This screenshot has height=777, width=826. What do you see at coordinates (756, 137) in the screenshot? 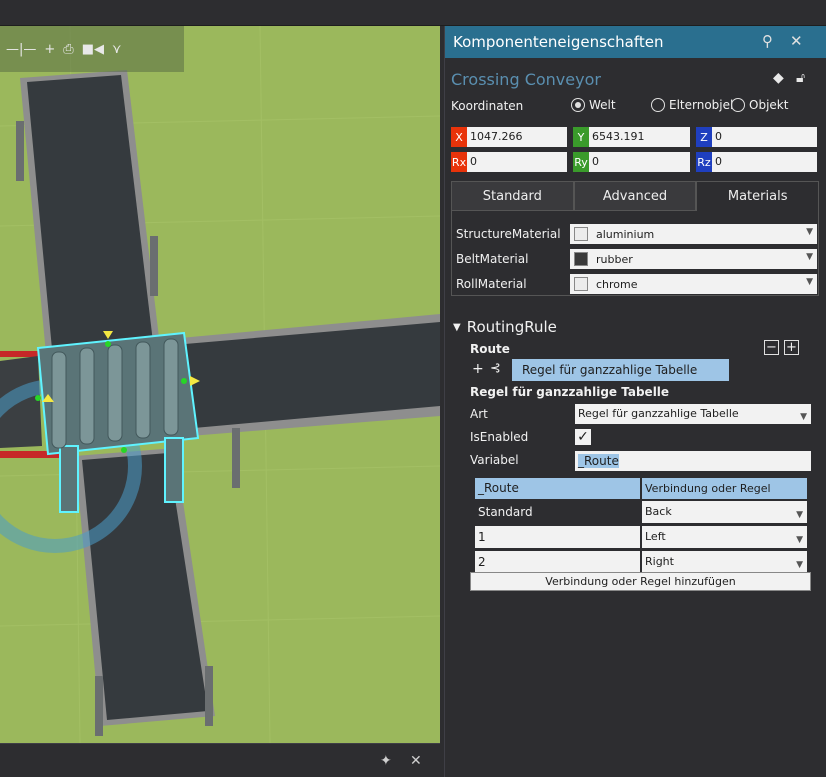
I see `coord-z: Z 0` at bounding box center [756, 137].